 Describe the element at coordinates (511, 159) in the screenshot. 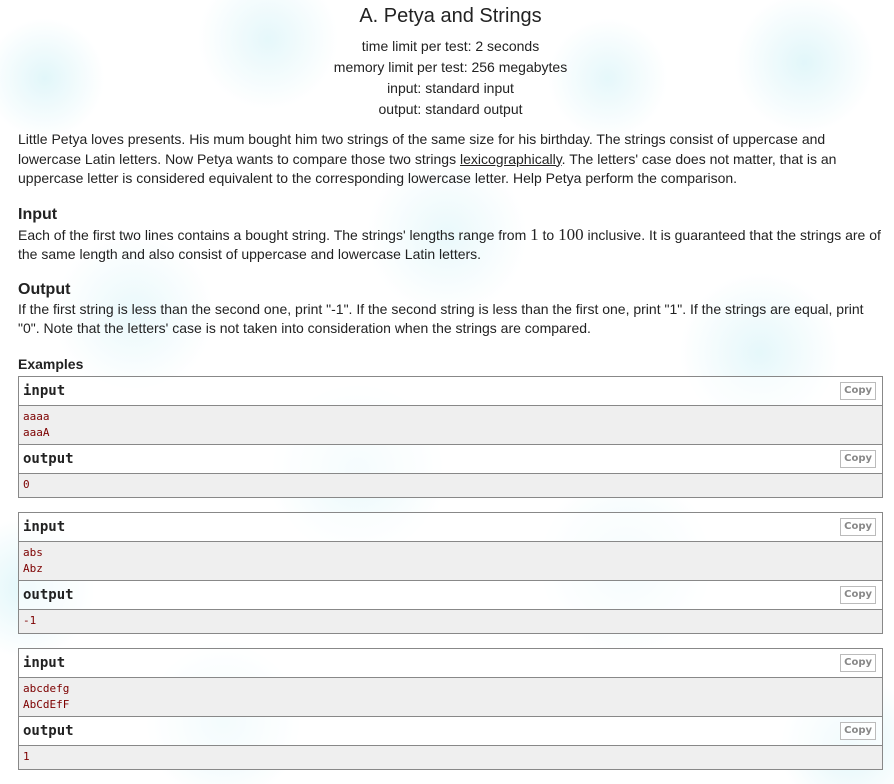

I see `lexicographically-link: lexicographically` at that location.